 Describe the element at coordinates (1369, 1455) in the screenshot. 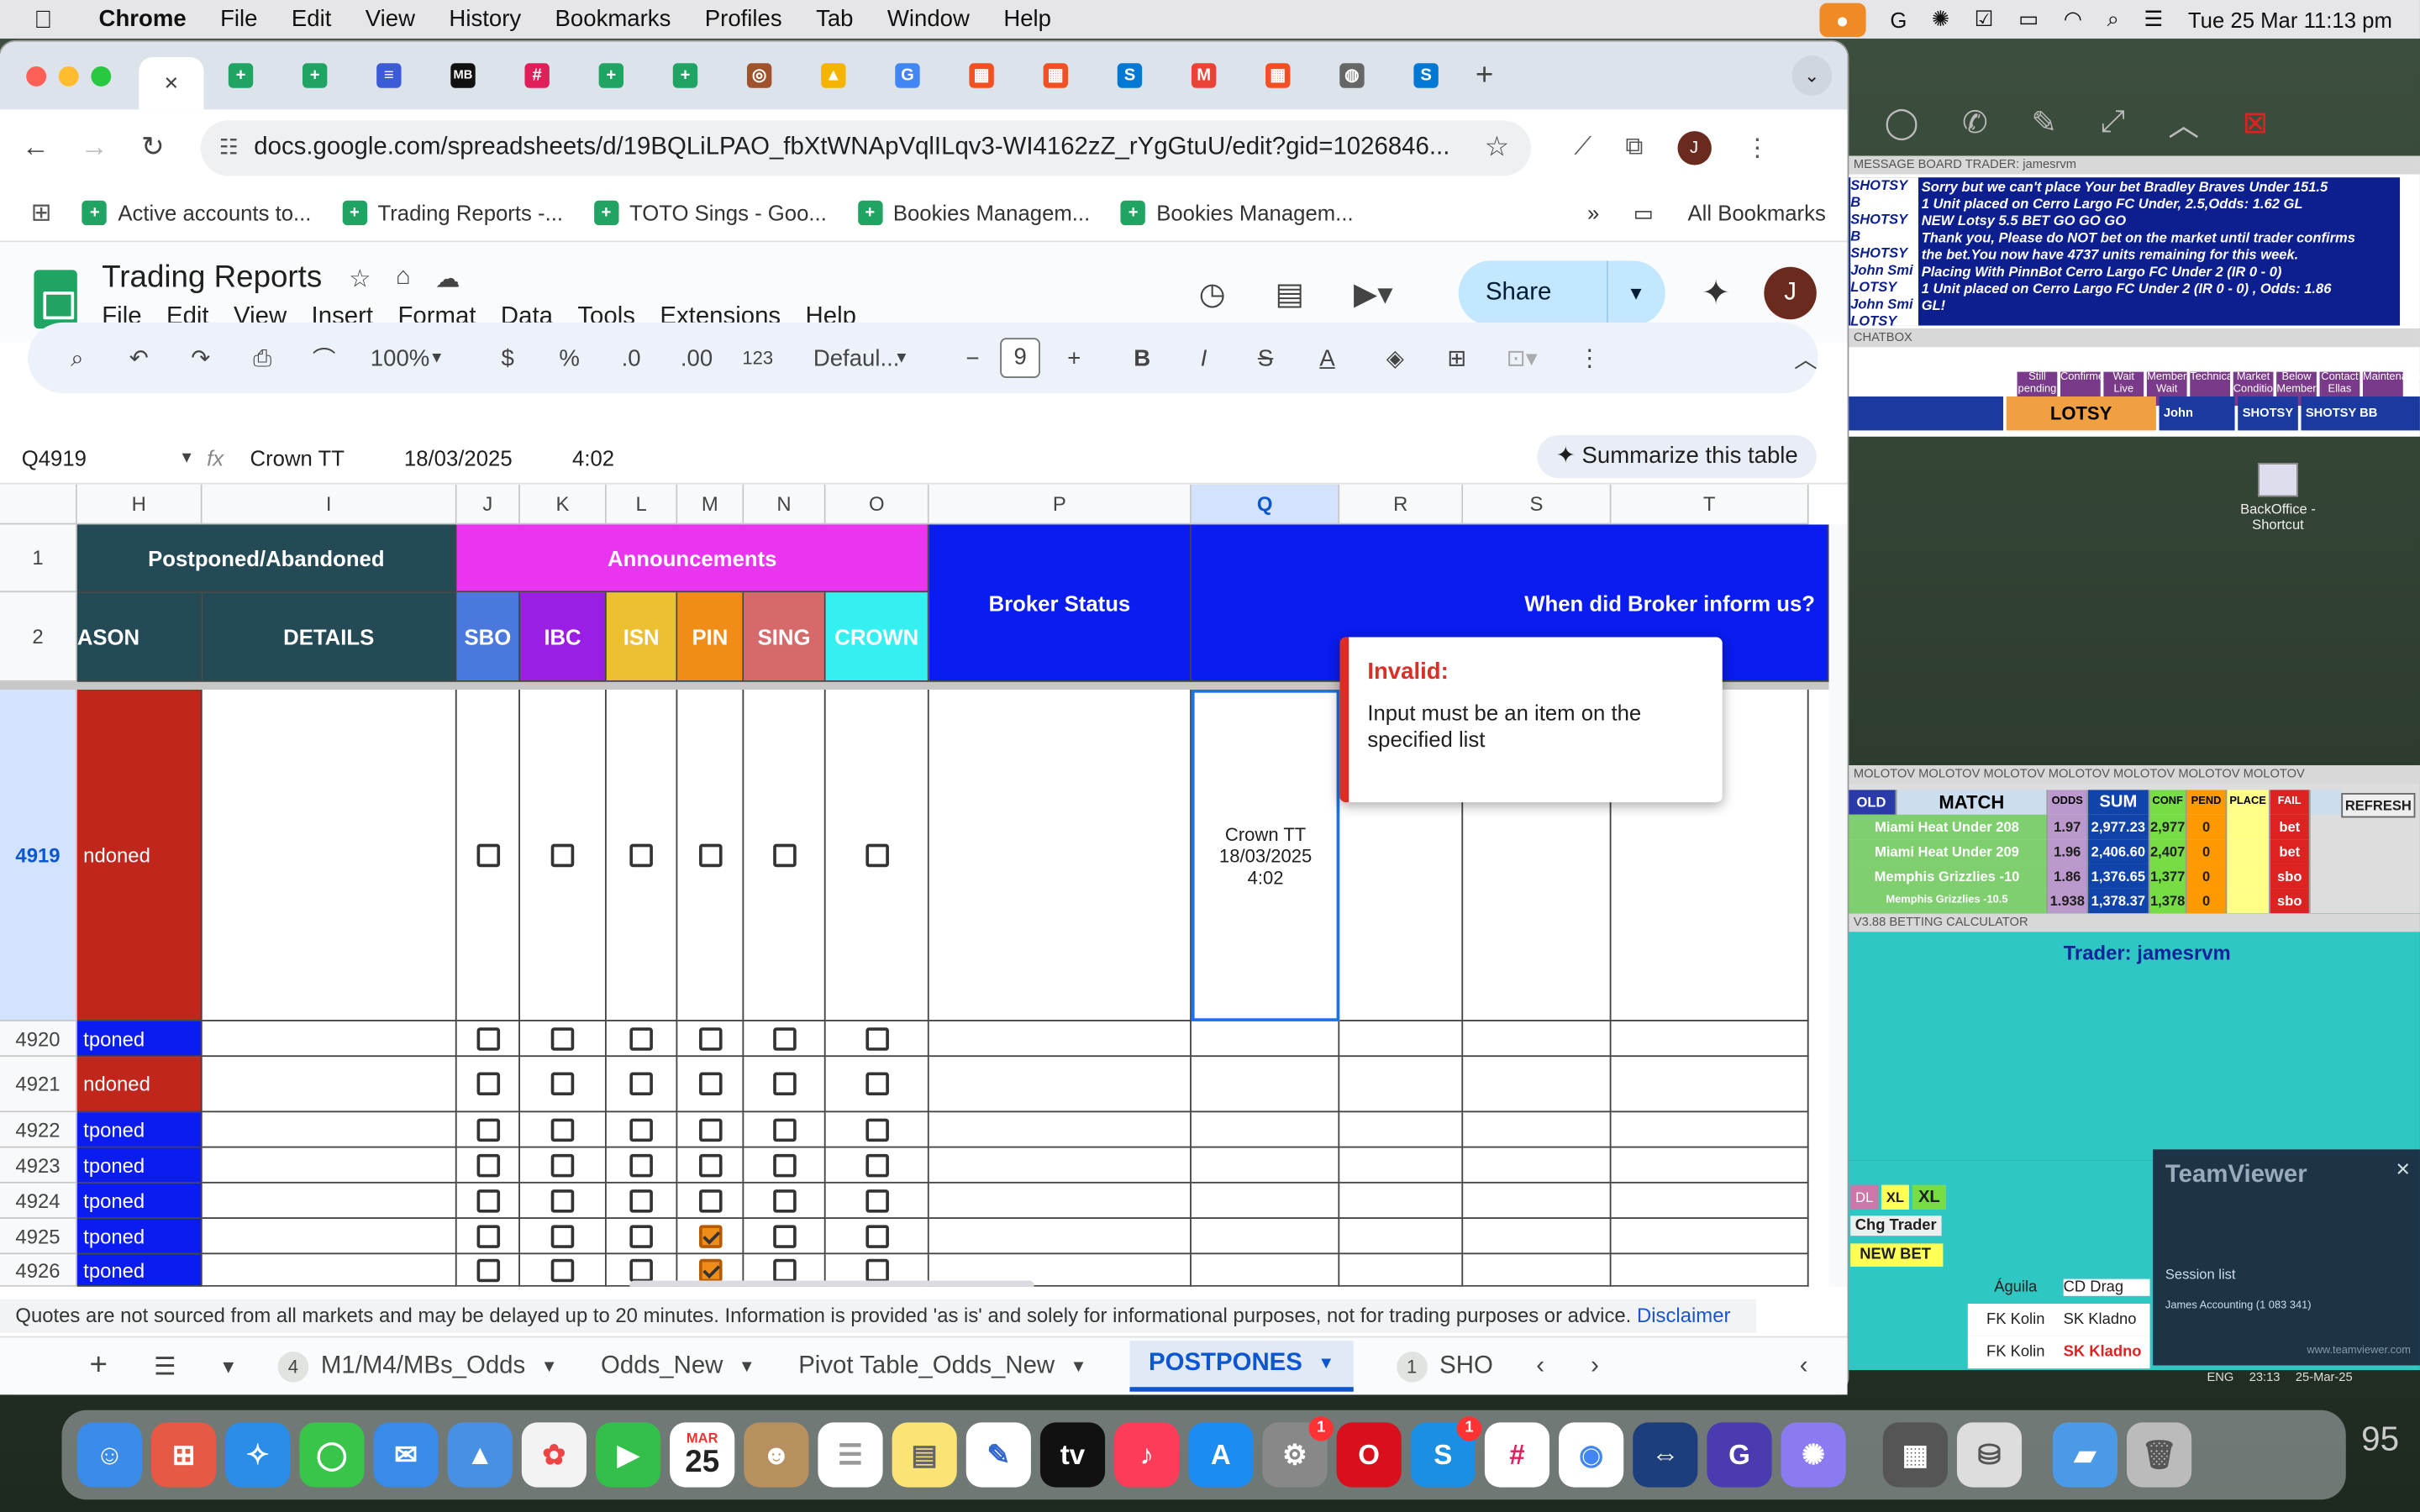

I see `opera-icon: O` at that location.